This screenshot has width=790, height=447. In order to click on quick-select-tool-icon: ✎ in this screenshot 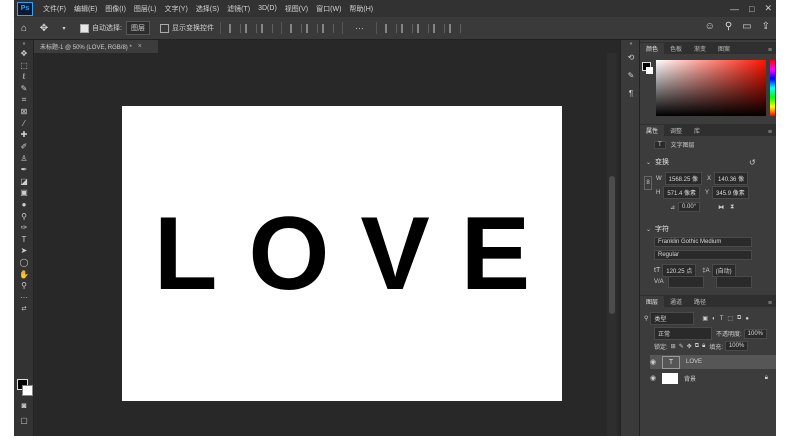, I will do `click(24, 89)`.